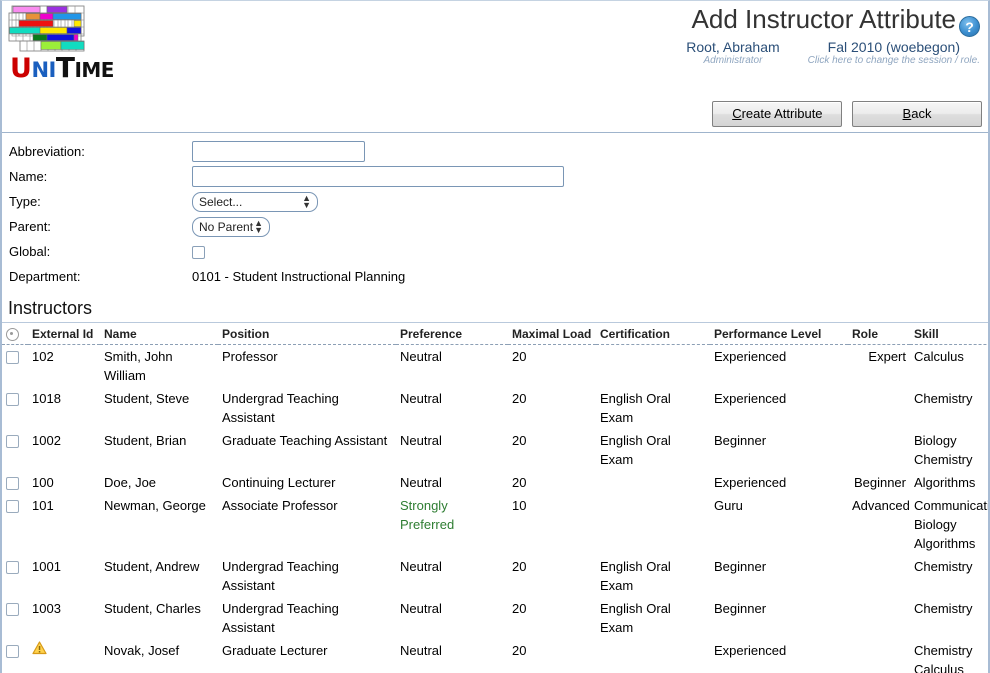 Image resolution: width=990 pixels, height=673 pixels. I want to click on warning-triangle-icon, so click(39, 648).